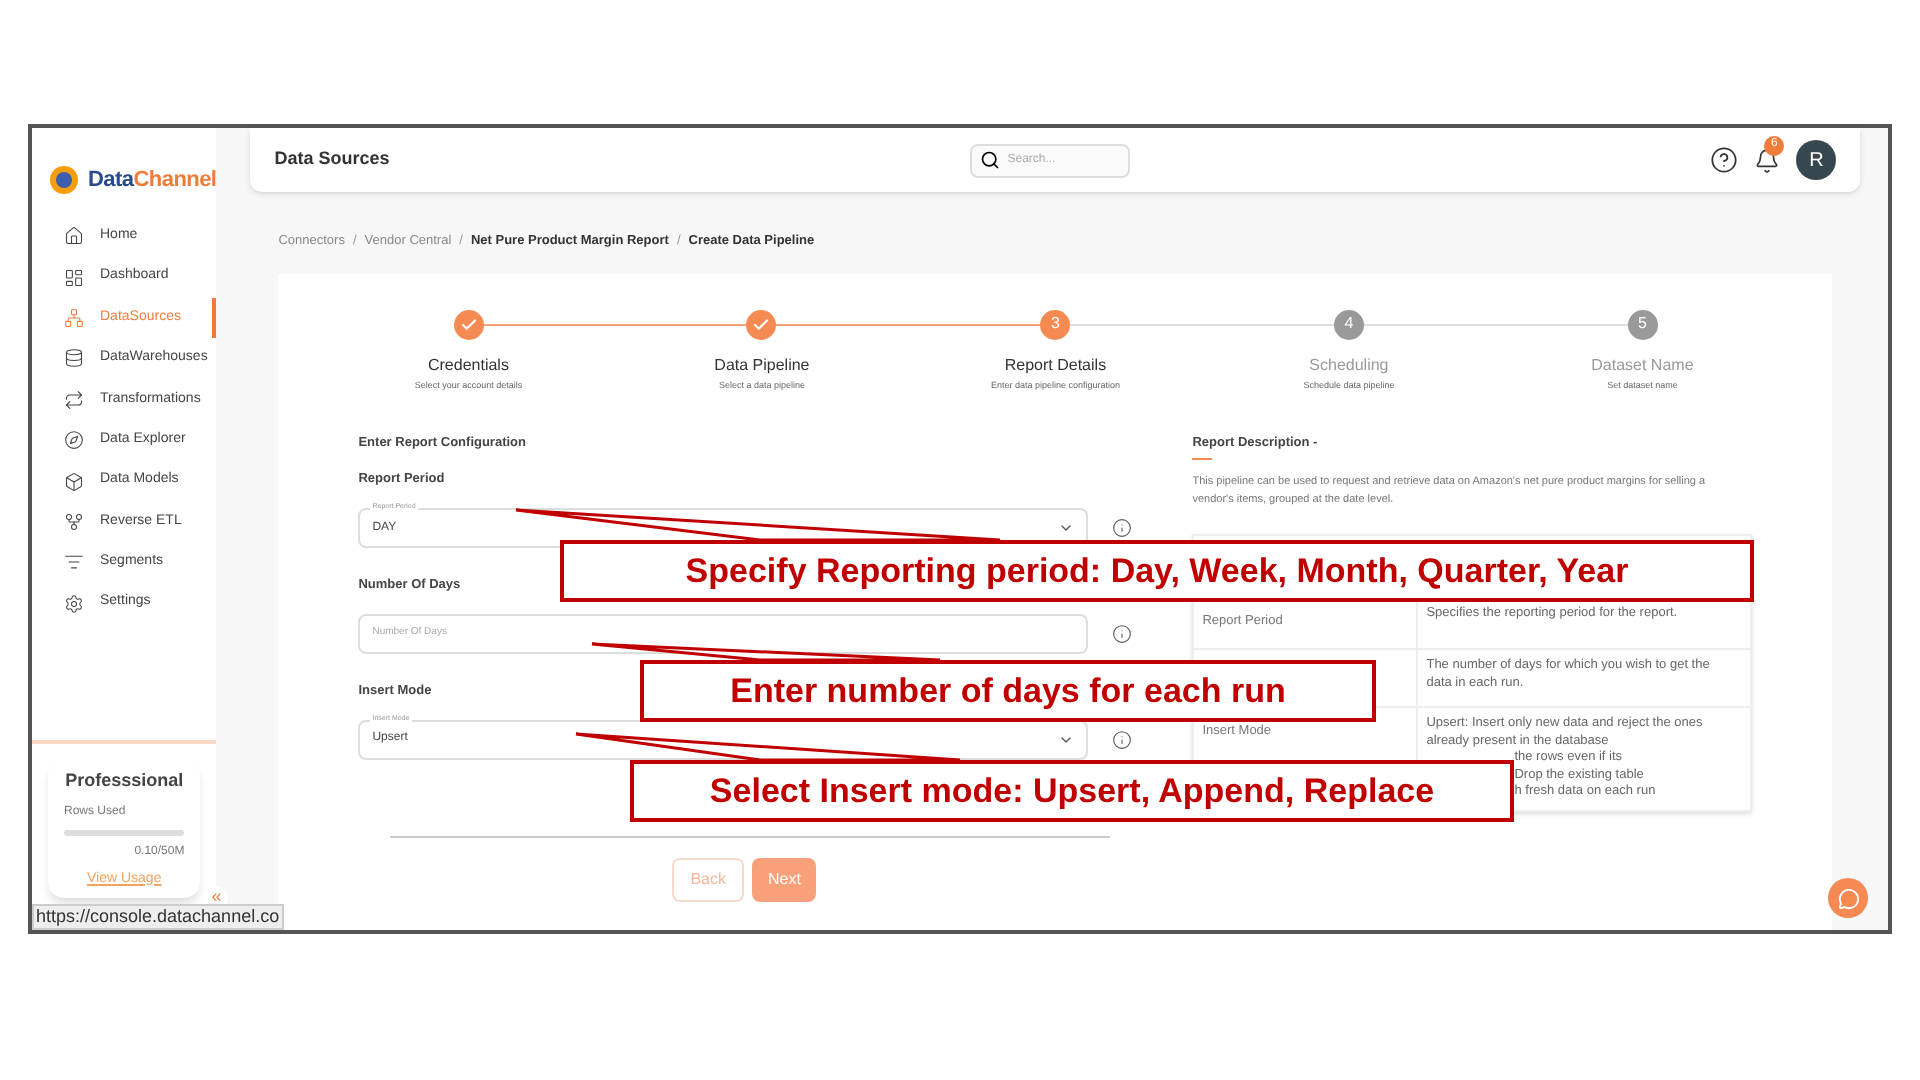 The image size is (1920, 1080). Describe the element at coordinates (468, 365) in the screenshot. I see `step-title: Credentials` at that location.